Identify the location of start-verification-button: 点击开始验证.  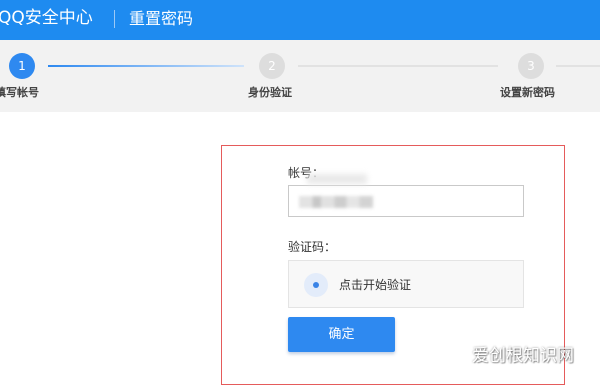
(406, 284).